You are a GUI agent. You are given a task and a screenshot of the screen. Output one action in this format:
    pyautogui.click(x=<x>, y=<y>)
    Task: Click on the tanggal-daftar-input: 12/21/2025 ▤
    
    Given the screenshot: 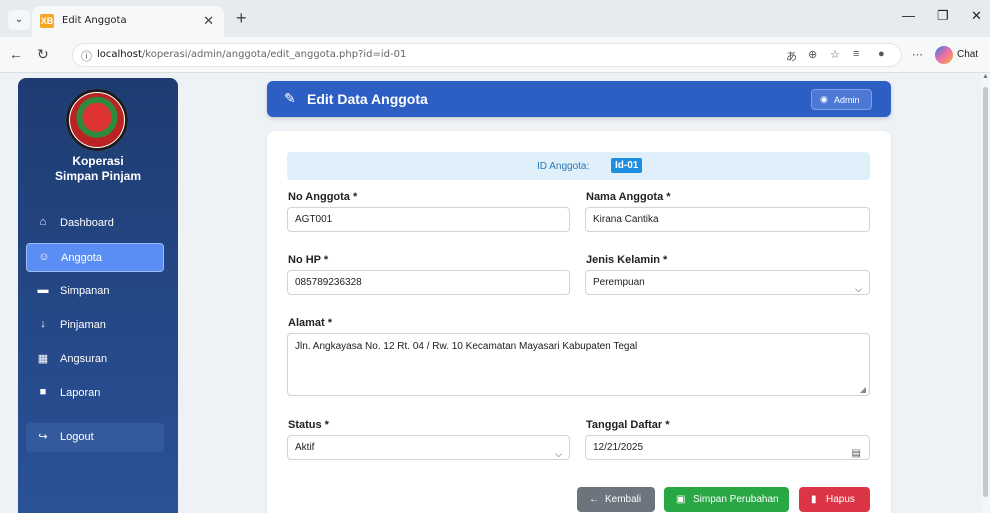 What is the action you would take?
    pyautogui.click(x=727, y=447)
    